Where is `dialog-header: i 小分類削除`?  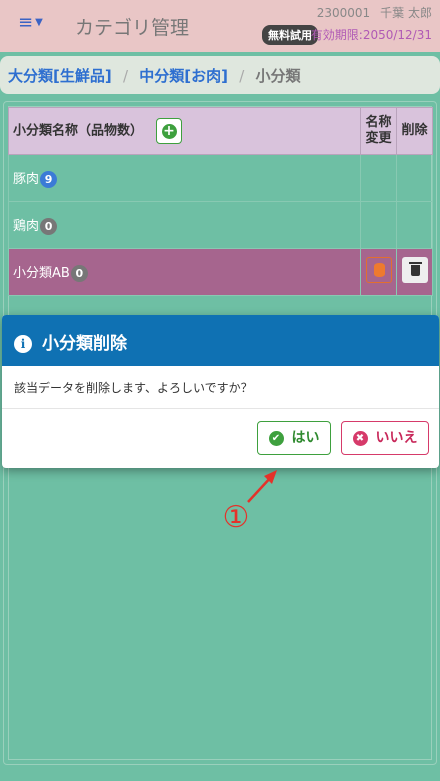
dialog-header: i 小分類削除 is located at coordinates (220, 340).